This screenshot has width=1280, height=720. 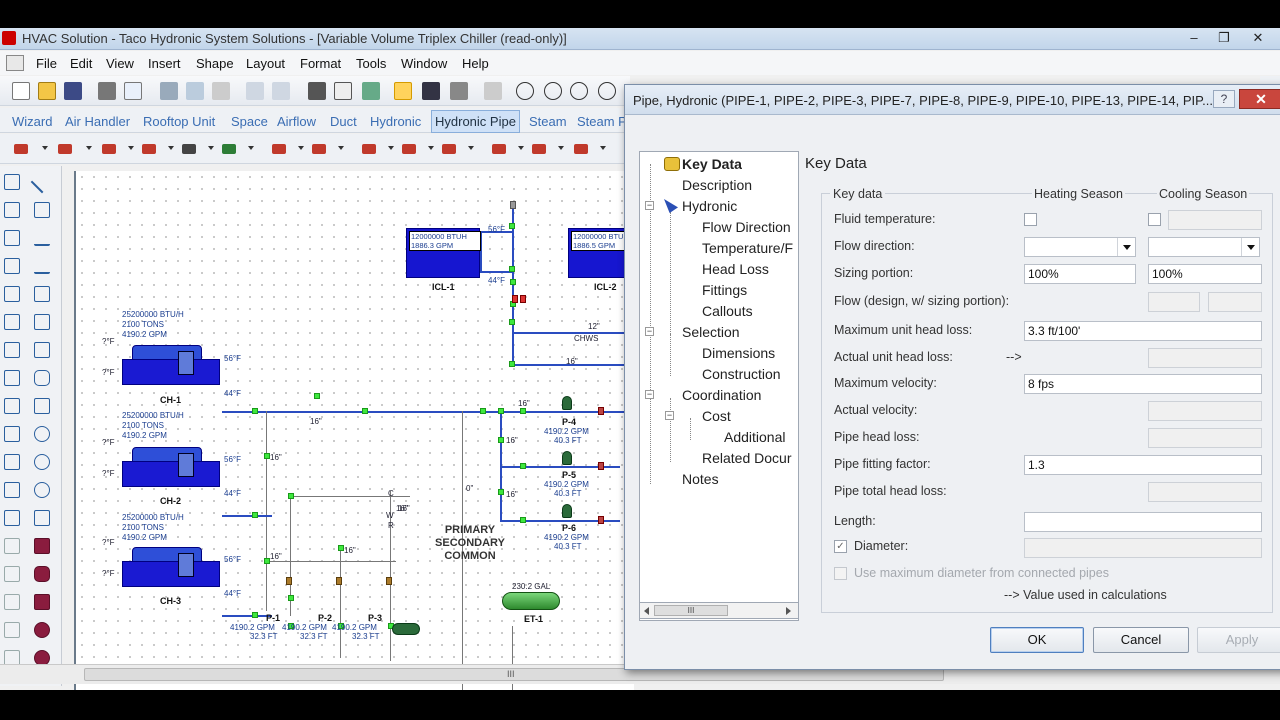 What do you see at coordinates (511, 412) in the screenshot?
I see `pipe-secondary-supply` at bounding box center [511, 412].